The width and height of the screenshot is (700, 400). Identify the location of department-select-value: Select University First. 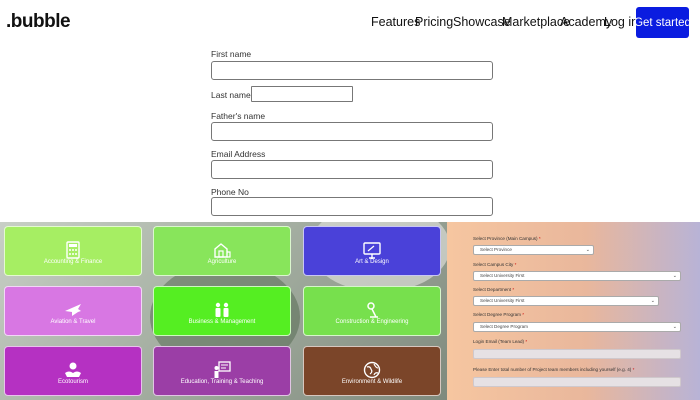
(502, 300).